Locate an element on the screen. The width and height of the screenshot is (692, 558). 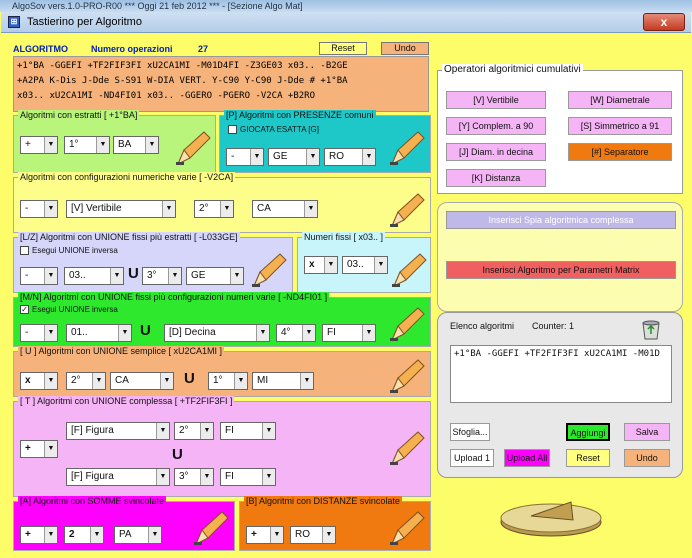
unione-semplice-p1-select: 2° ▼ is located at coordinates (86, 381).